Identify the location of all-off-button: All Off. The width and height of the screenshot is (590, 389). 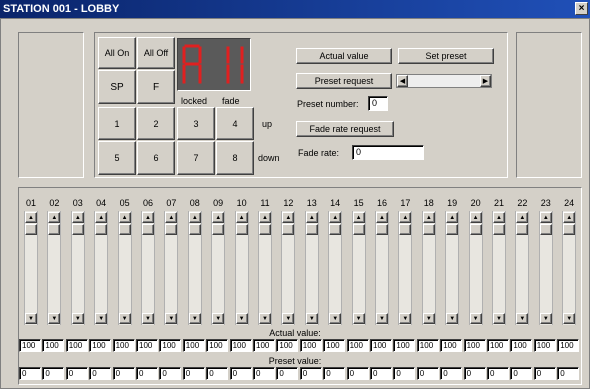
(156, 53).